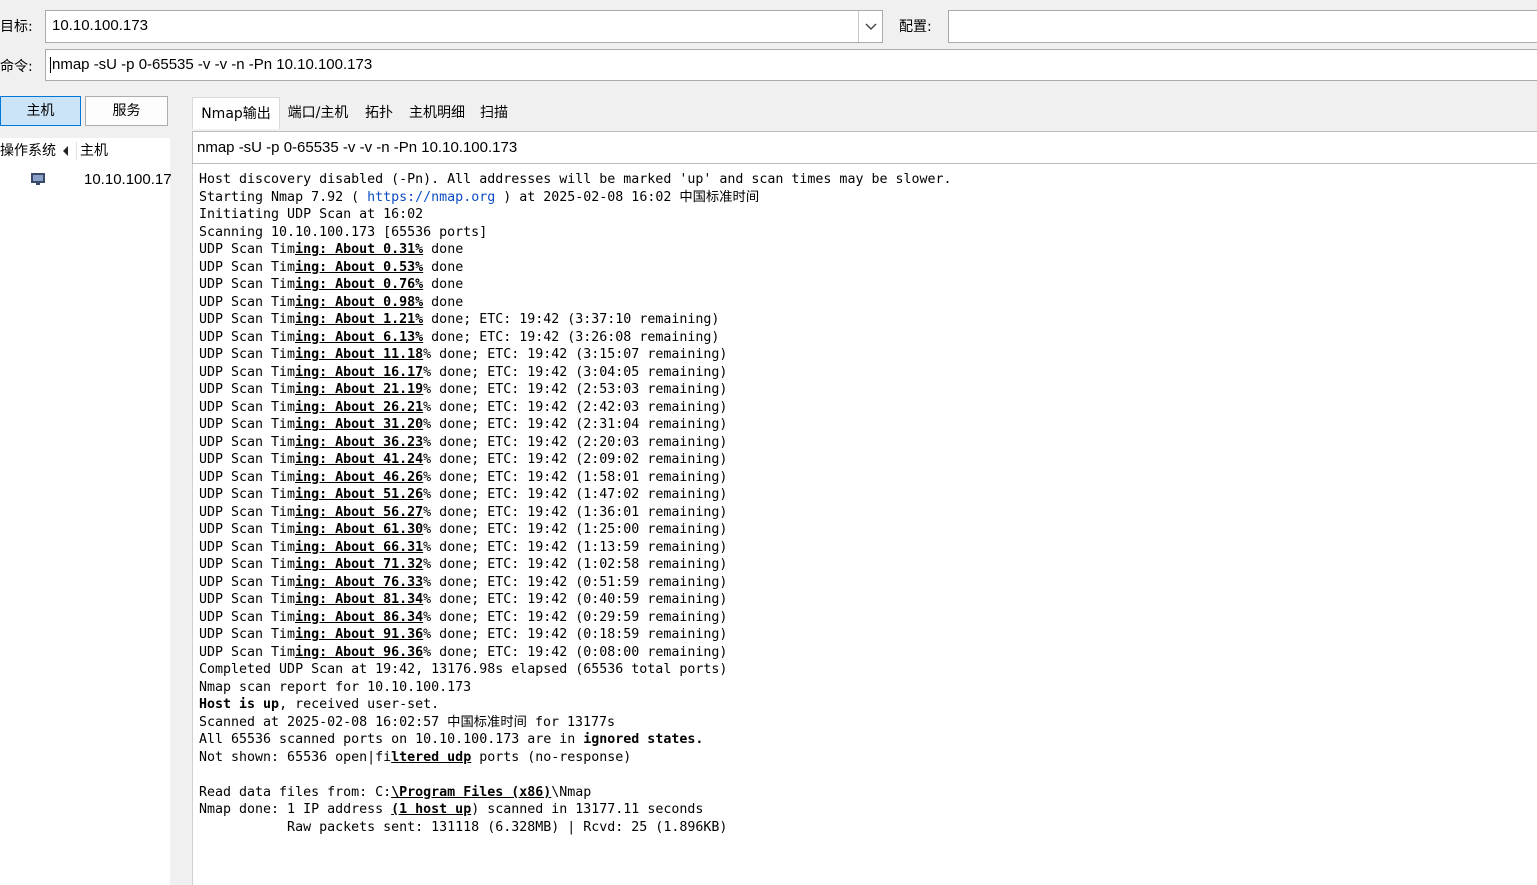  I want to click on output-segment: % done; ETC: 19:42 (2:42:03 remaining), so click(575, 407).